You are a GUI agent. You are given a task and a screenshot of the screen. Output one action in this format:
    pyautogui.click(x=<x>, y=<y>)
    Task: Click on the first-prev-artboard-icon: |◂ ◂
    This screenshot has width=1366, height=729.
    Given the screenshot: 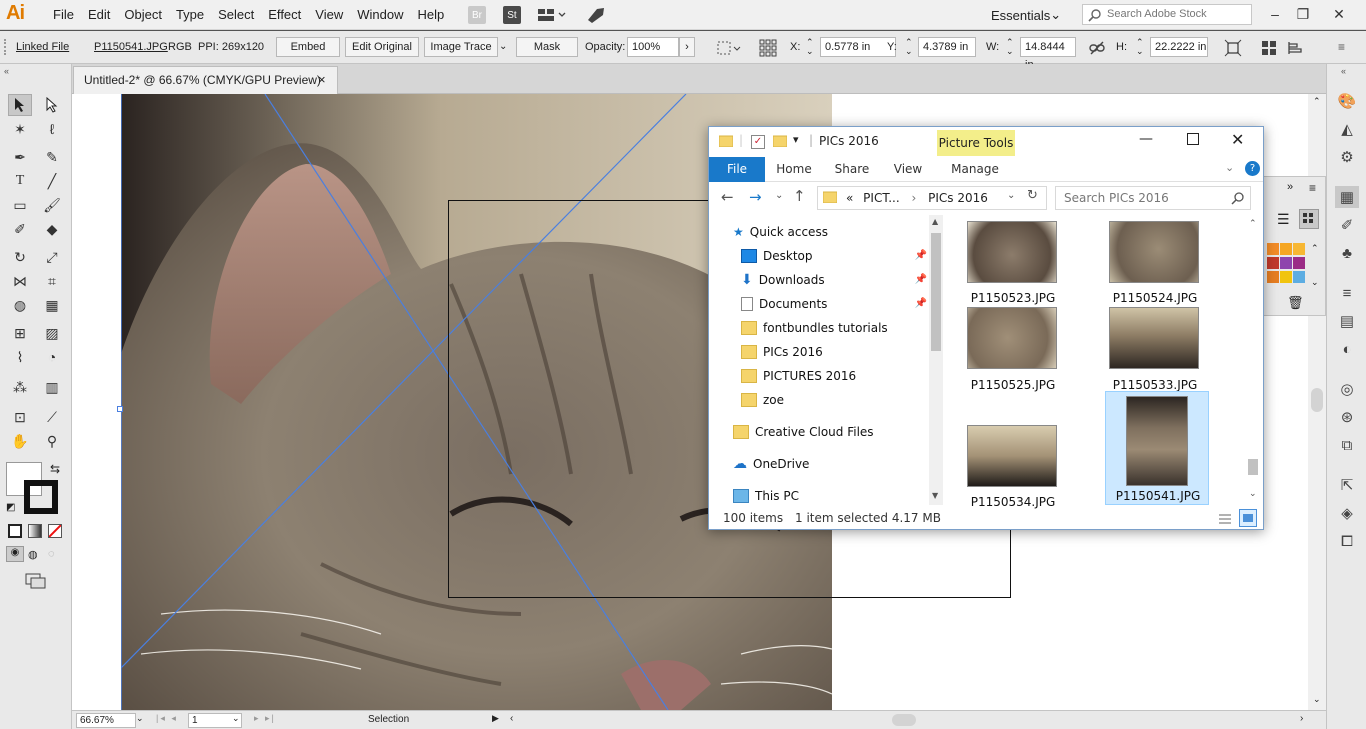 What is the action you would take?
    pyautogui.click(x=167, y=718)
    